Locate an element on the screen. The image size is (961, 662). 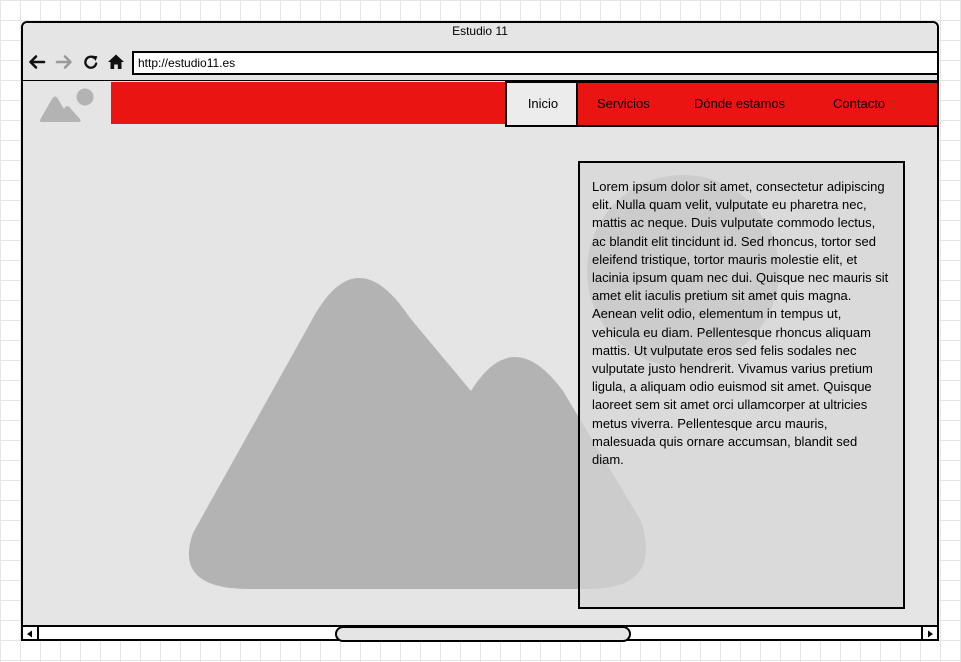
scroll-right-icon is located at coordinates (930, 634).